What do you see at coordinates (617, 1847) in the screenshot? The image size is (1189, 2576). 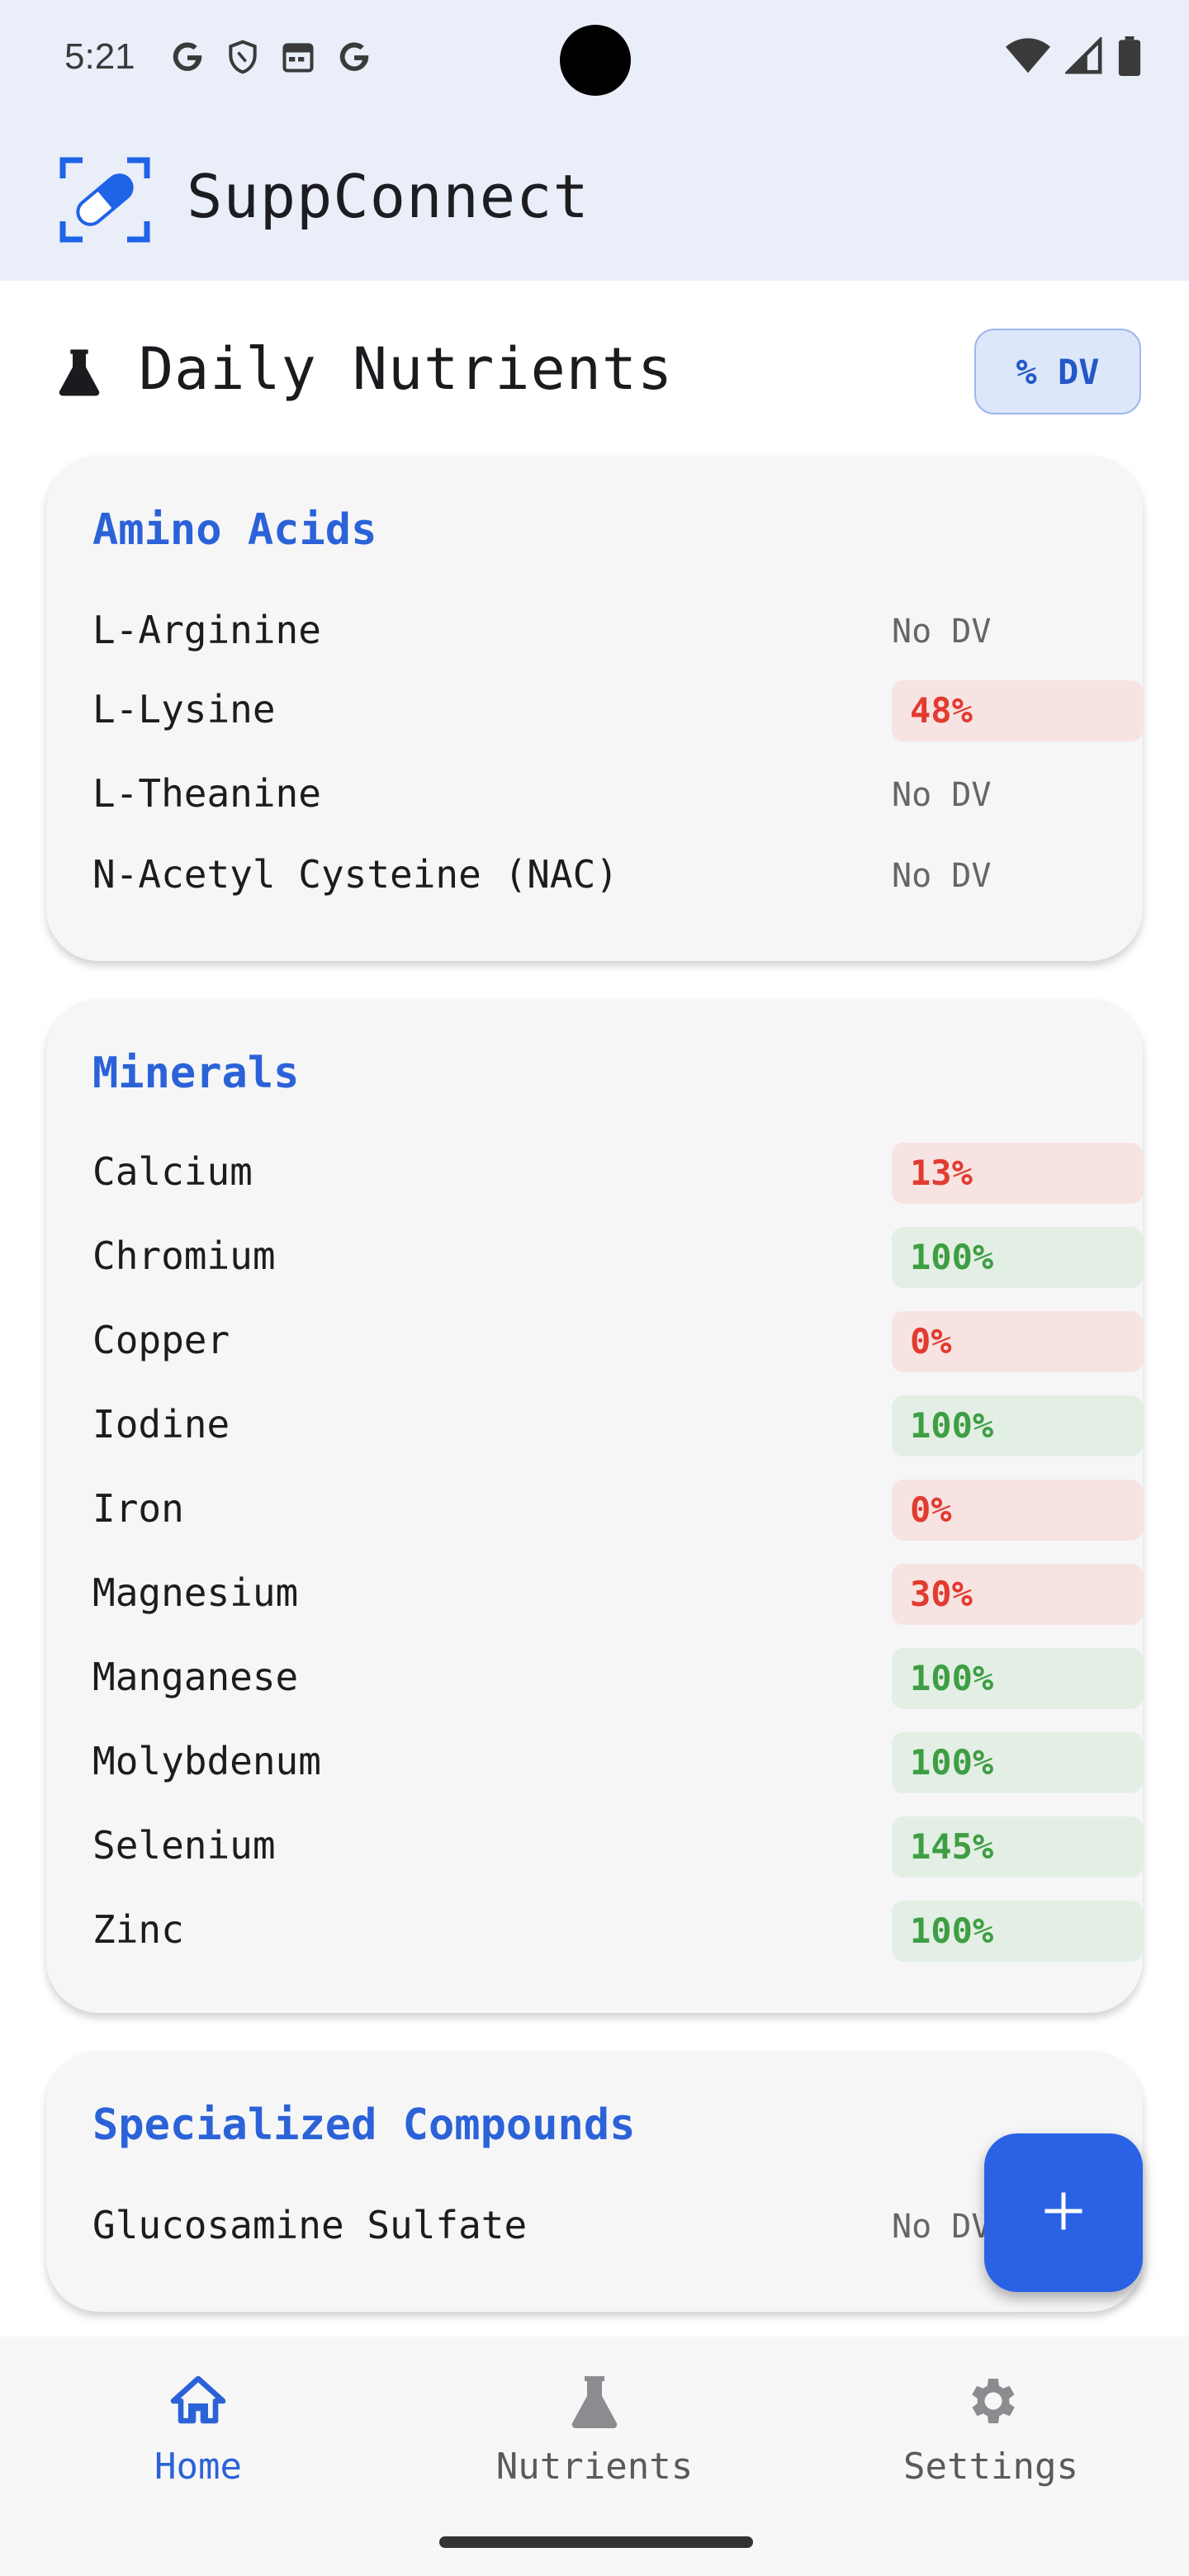 I see `nutrient-row: Selenium 145%` at bounding box center [617, 1847].